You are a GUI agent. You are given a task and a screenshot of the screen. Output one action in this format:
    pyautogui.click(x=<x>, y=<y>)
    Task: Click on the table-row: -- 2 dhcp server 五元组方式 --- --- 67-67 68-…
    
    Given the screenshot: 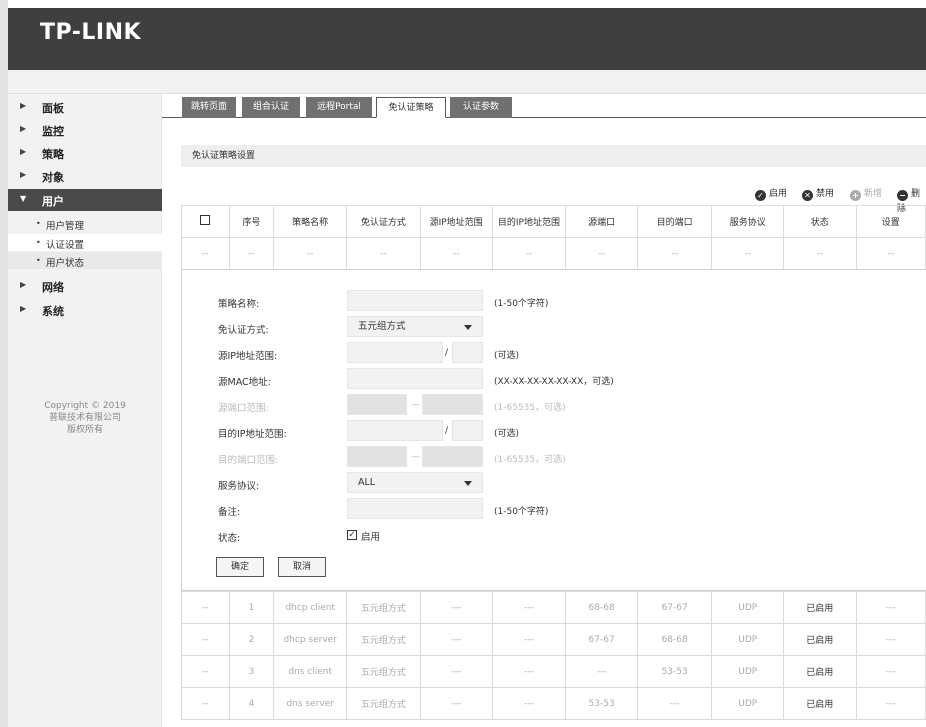 What is the action you would take?
    pyautogui.click(x=553, y=639)
    